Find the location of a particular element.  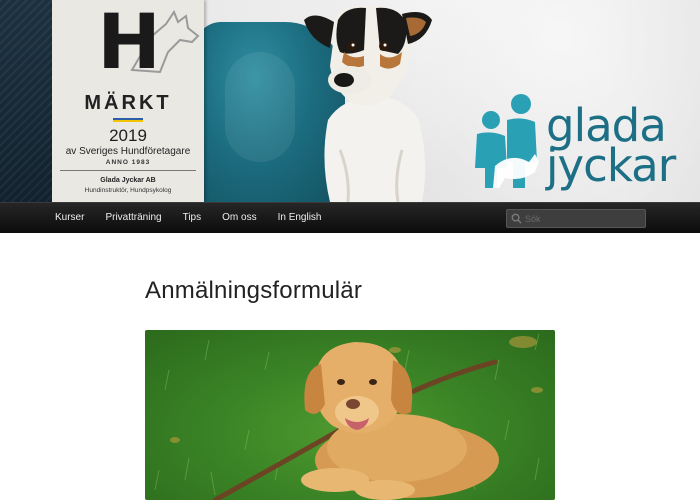

search-icon is located at coordinates (516, 218).